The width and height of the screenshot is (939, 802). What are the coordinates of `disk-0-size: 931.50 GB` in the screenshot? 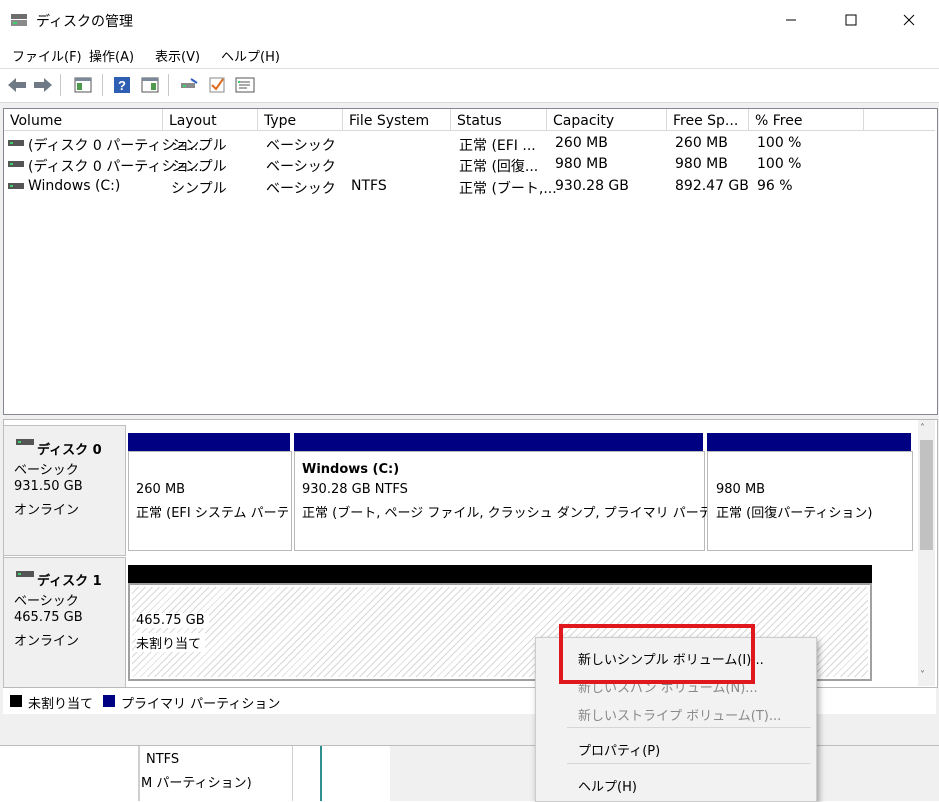 It's located at (48, 486).